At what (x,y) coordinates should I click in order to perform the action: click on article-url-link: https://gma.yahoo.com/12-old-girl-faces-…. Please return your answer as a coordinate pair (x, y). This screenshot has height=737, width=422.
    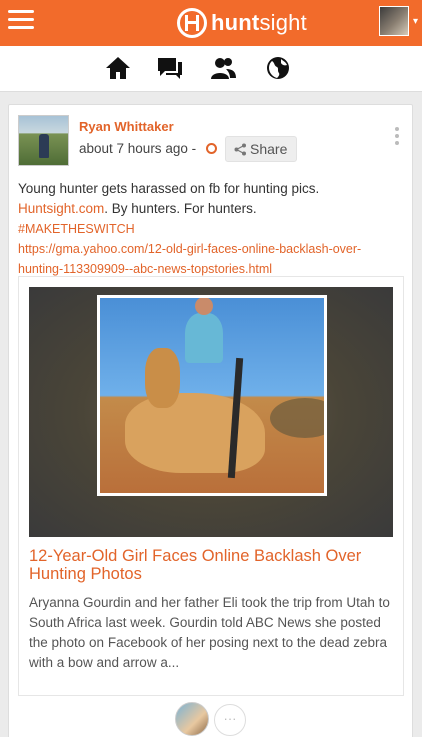
    Looking at the image, I should click on (212, 259).